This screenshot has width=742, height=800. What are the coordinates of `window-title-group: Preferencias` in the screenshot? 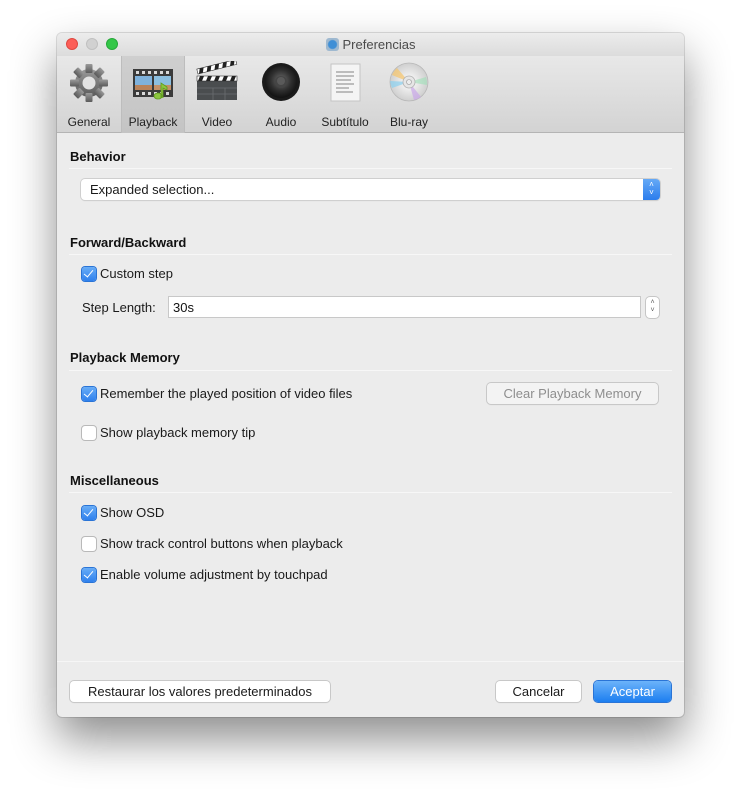 It's located at (370, 44).